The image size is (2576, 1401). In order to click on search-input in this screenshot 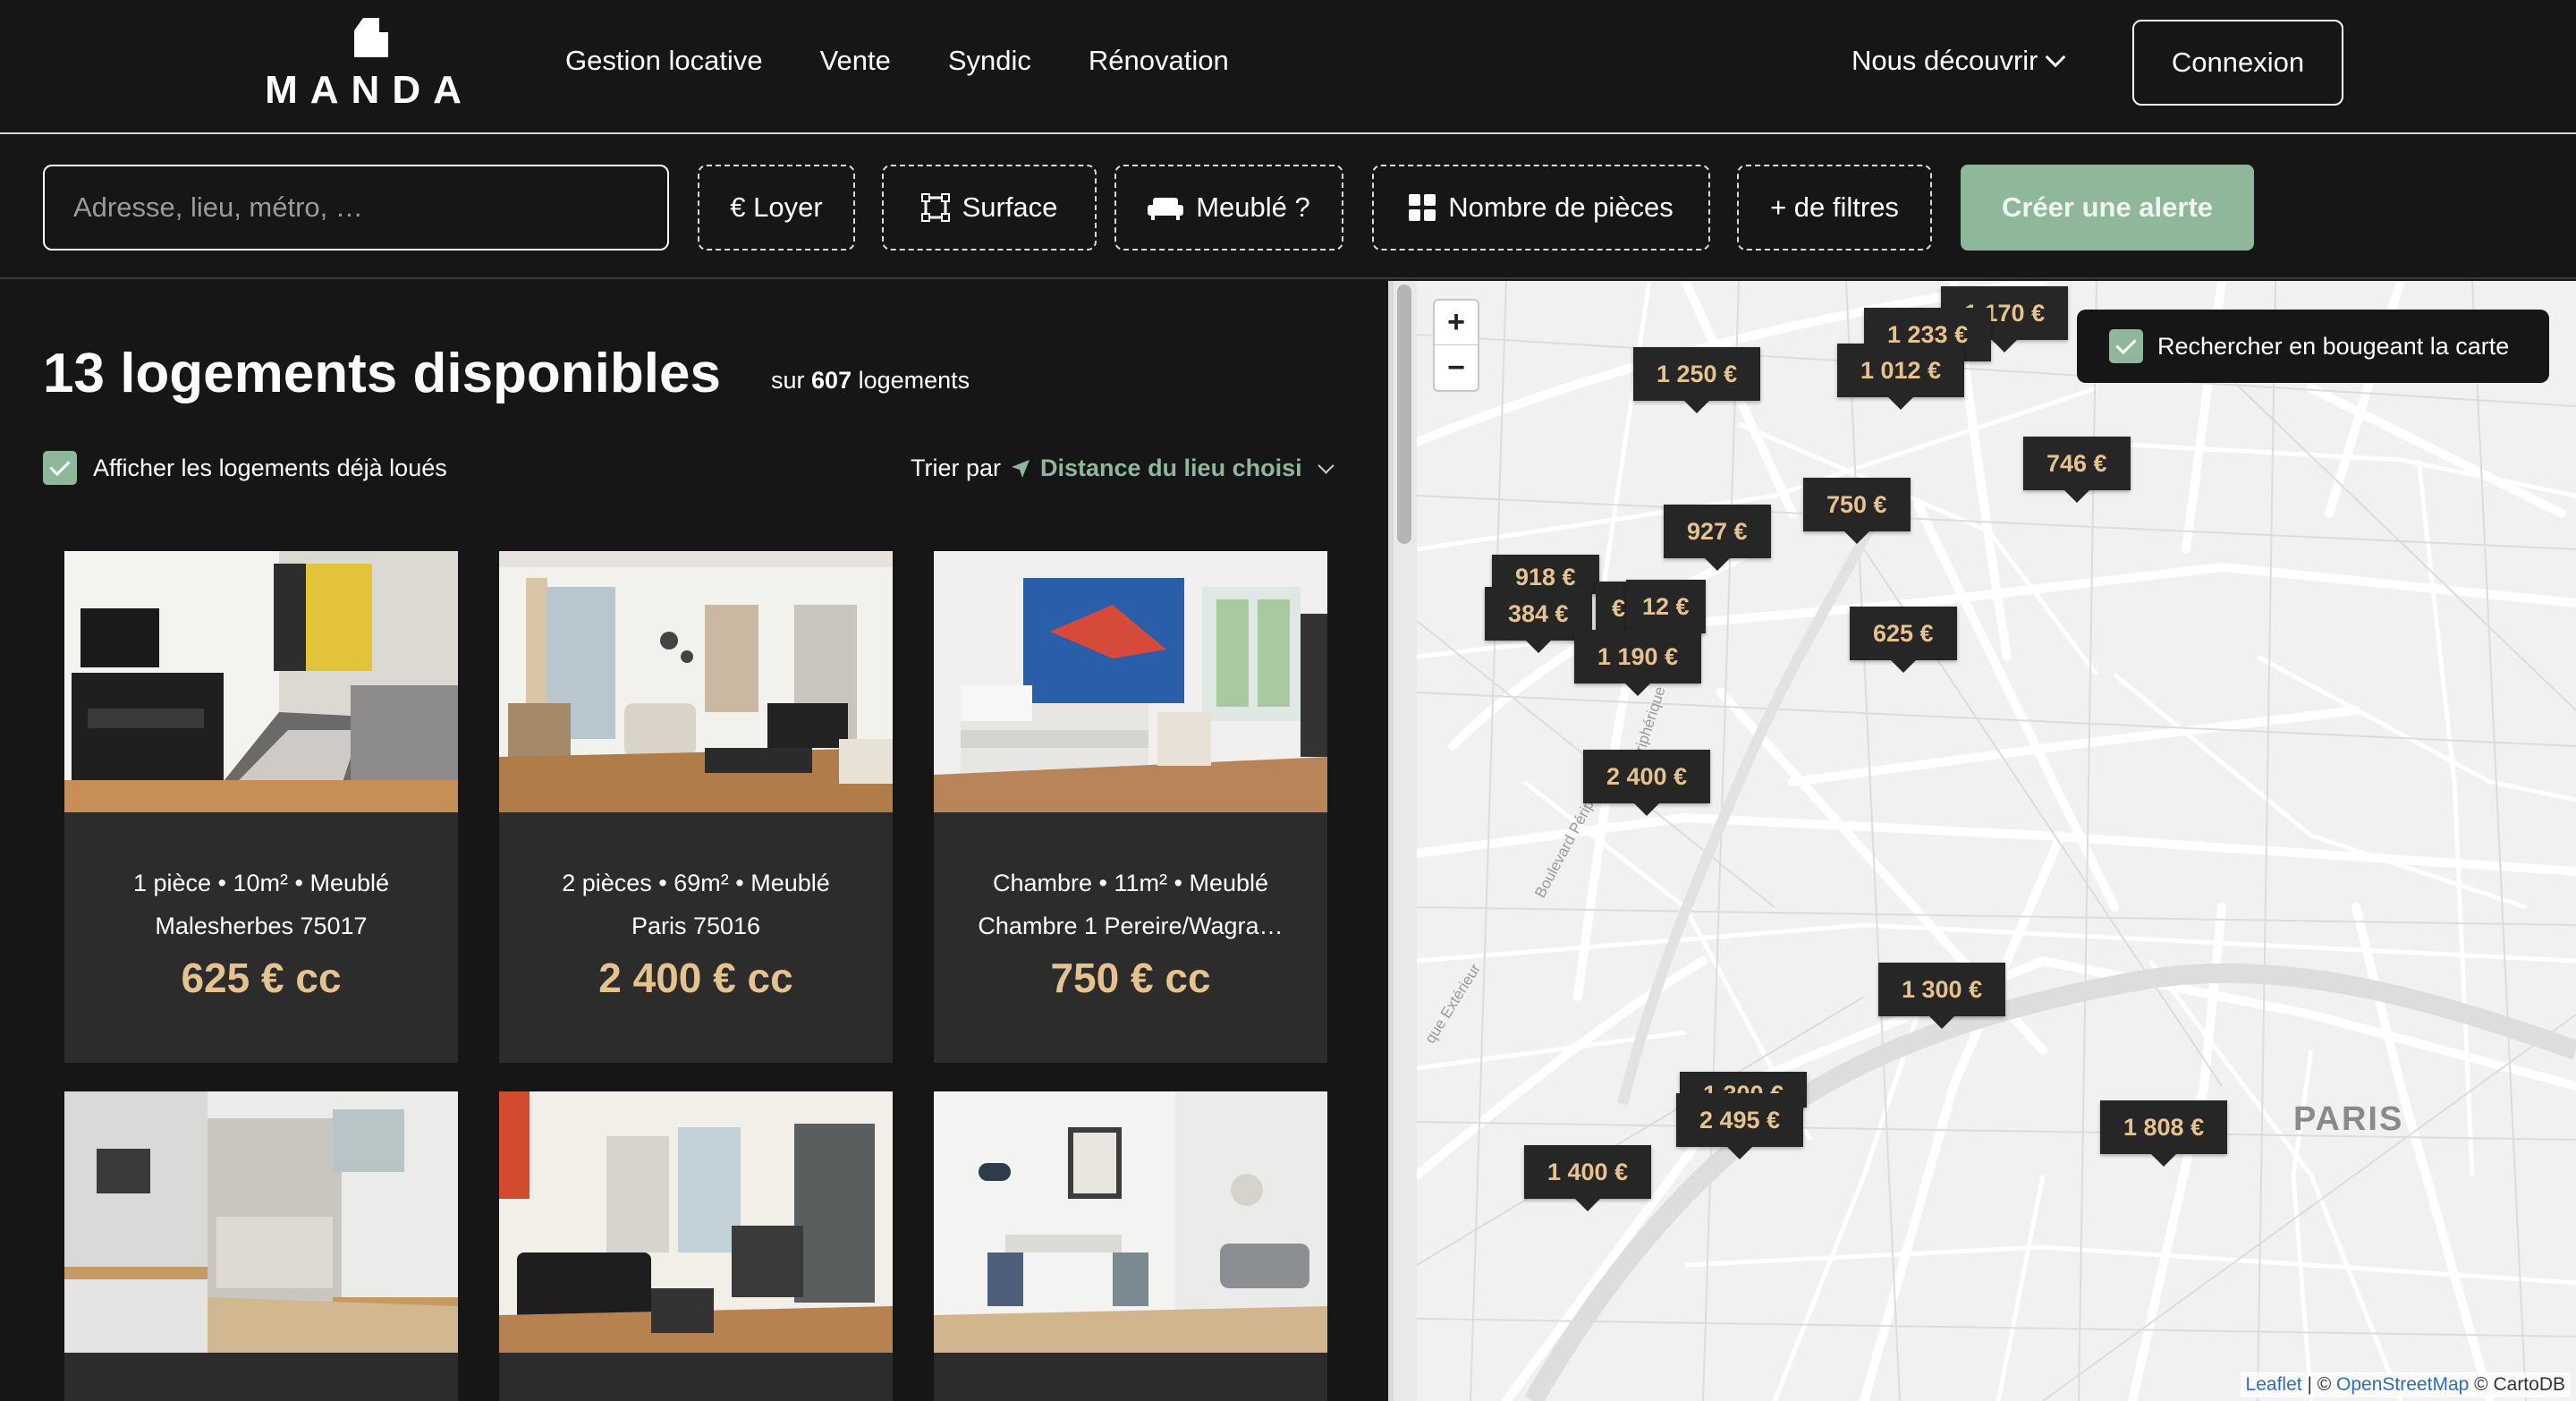, I will do `click(356, 207)`.